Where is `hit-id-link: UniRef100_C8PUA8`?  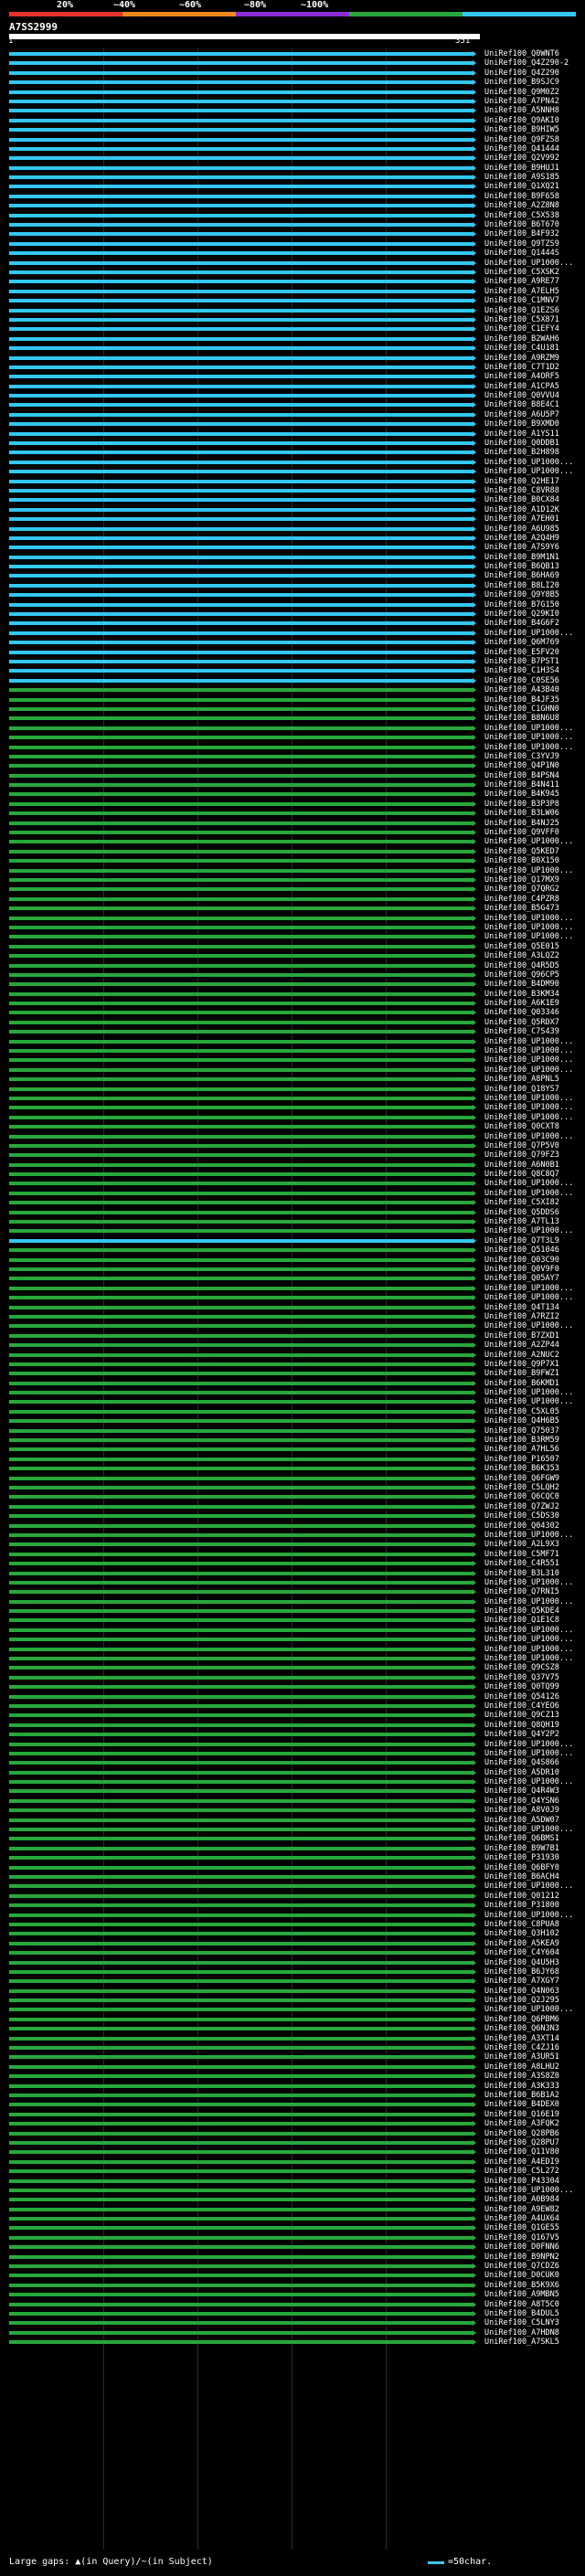 hit-id-link: UniRef100_C8PUA8 is located at coordinates (521, 1924).